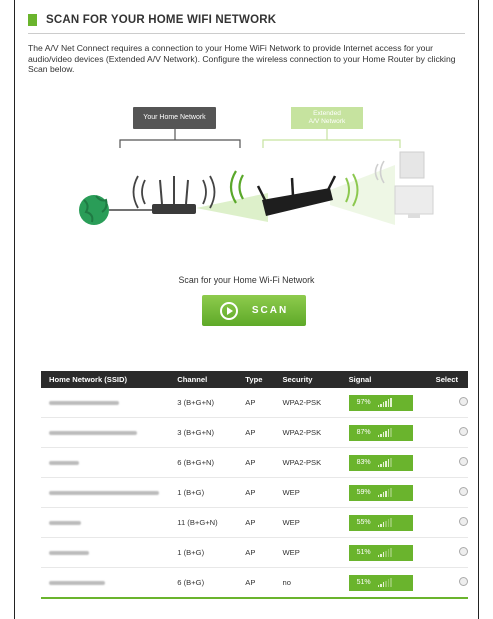 Image resolution: width=493 pixels, height=619 pixels. What do you see at coordinates (307, 583) in the screenshot?
I see `security-cell: no` at bounding box center [307, 583].